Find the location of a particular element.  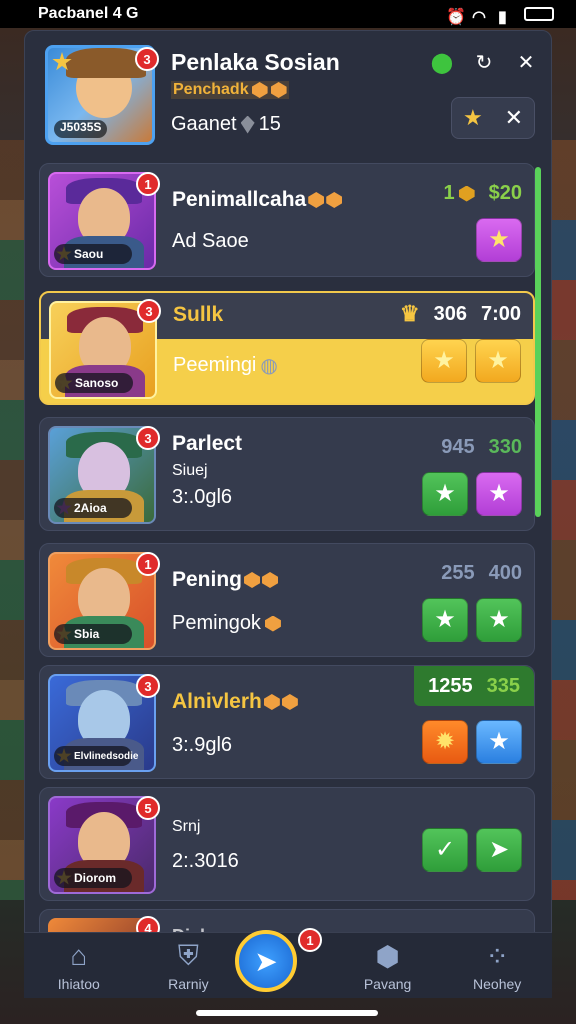

arrow-button: ➤ is located at coordinates (499, 850).